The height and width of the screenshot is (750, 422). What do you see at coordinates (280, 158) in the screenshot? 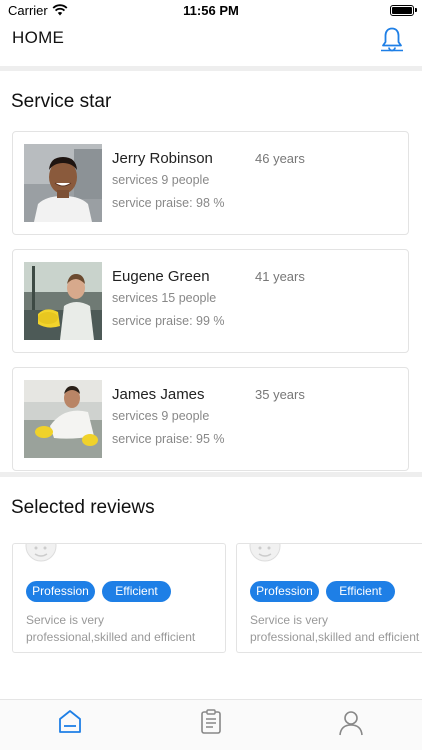
I see `staff-age: 46 years` at bounding box center [280, 158].